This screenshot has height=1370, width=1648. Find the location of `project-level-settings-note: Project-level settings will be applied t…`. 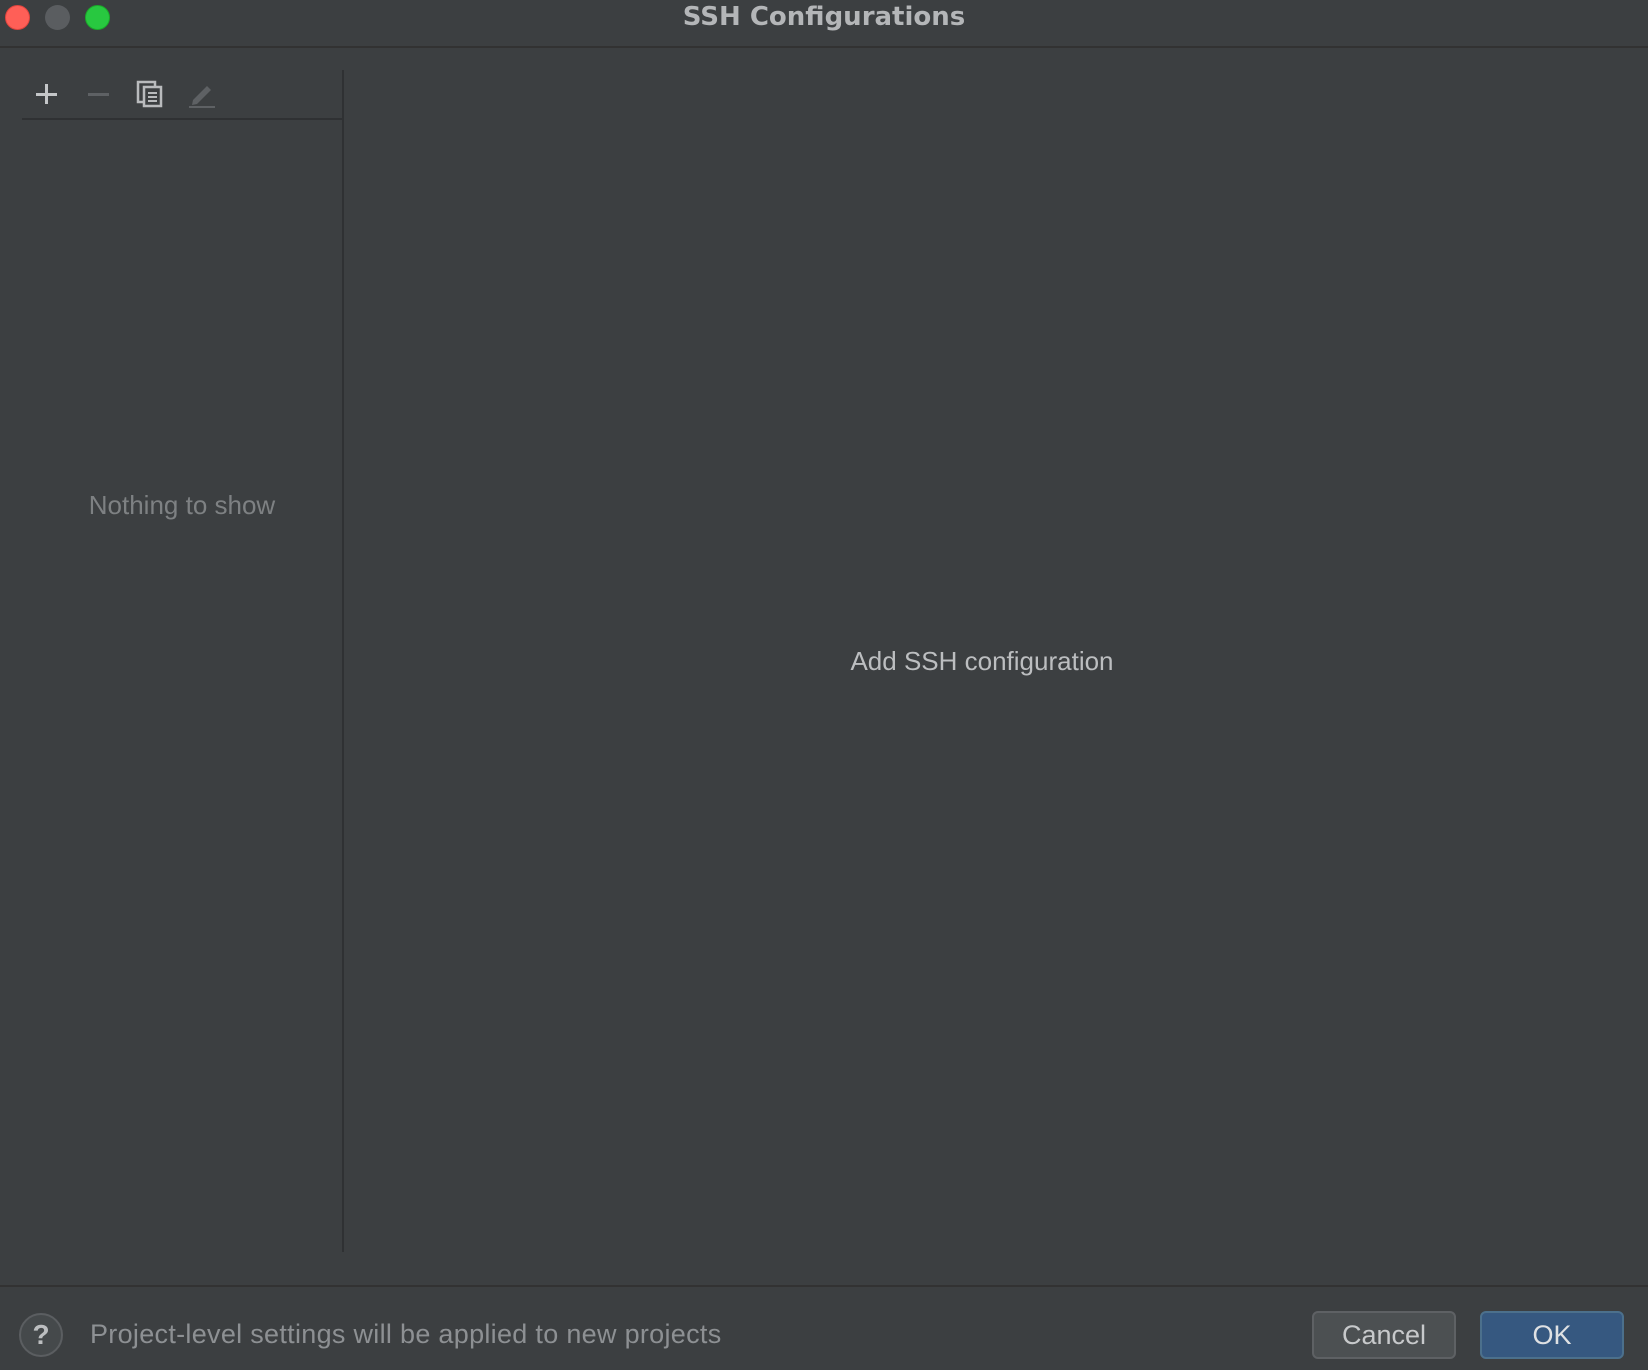

project-level-settings-note: Project-level settings will be applied t… is located at coordinates (406, 1334).